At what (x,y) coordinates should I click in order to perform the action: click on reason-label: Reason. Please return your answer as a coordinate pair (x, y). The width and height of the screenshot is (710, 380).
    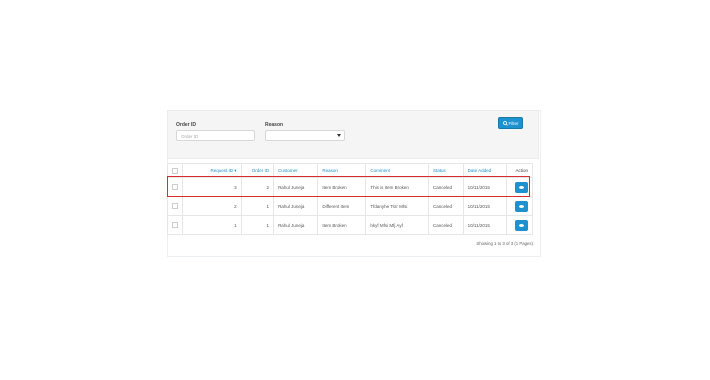
    Looking at the image, I should click on (274, 125).